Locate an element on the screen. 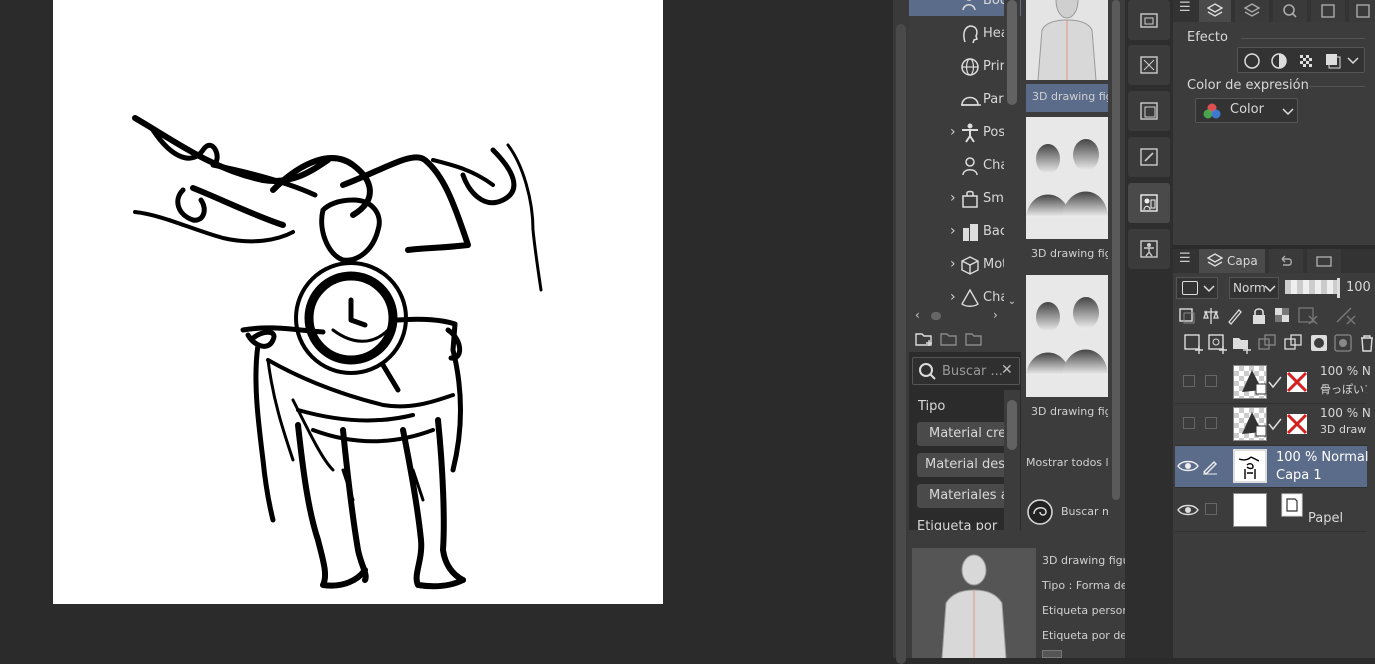 This screenshot has width=1375, height=664. heads-thumbnail is located at coordinates (1067, 178).